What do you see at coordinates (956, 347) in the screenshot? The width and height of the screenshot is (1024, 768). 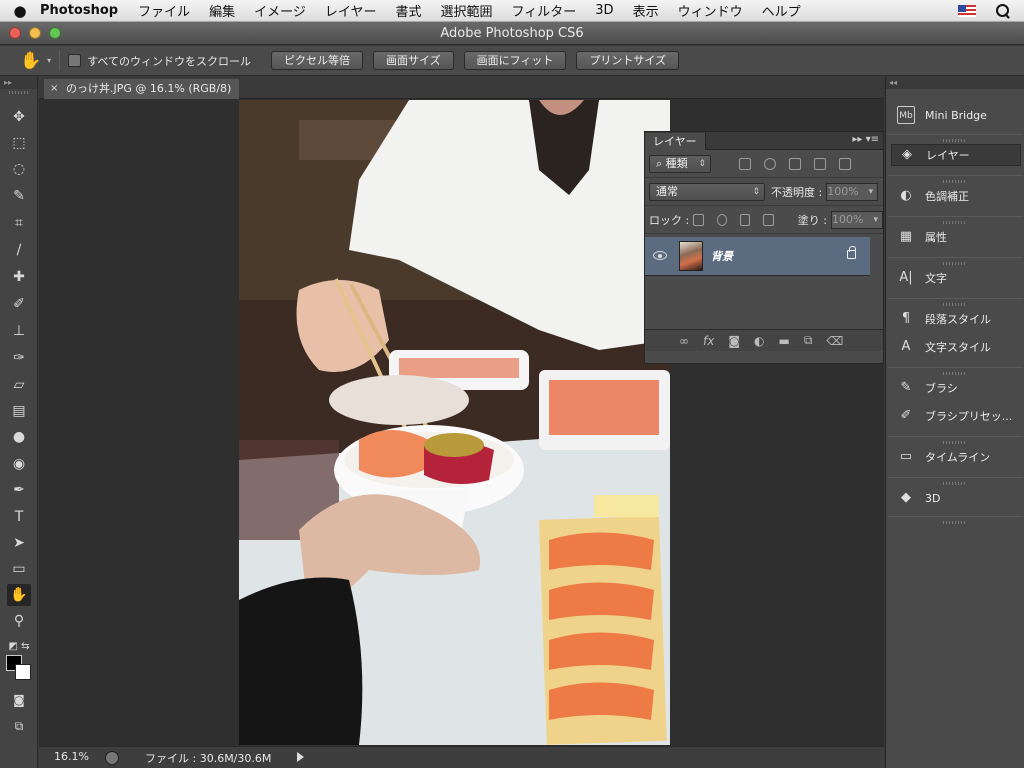 I see `dock-item-character-styles: A 文字スタイル` at bounding box center [956, 347].